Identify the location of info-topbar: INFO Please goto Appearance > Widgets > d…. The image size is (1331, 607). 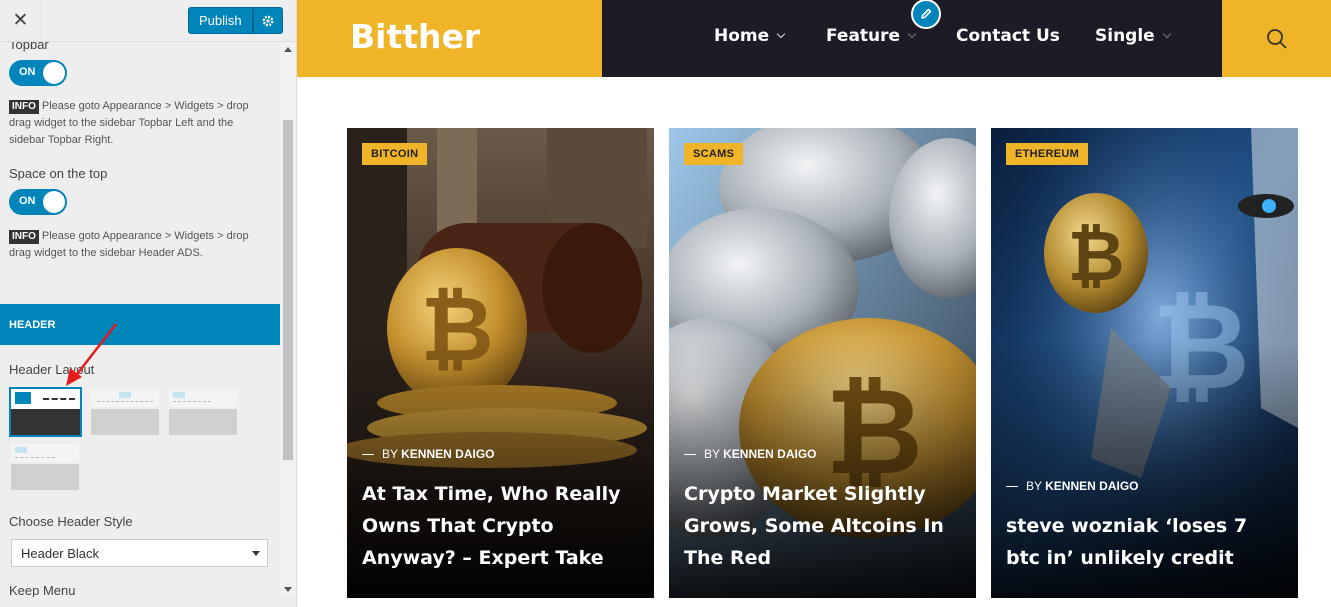
(140, 123).